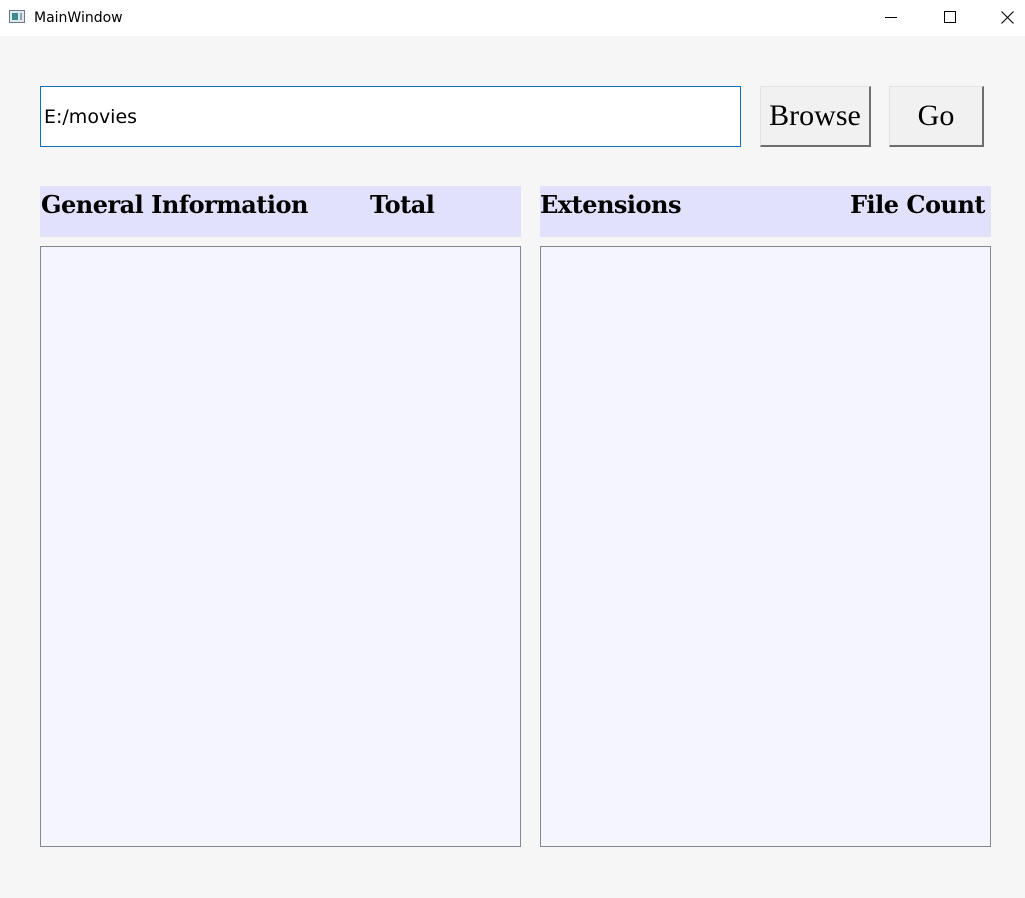 This screenshot has width=1025, height=898. I want to click on close-icon, so click(1007, 17).